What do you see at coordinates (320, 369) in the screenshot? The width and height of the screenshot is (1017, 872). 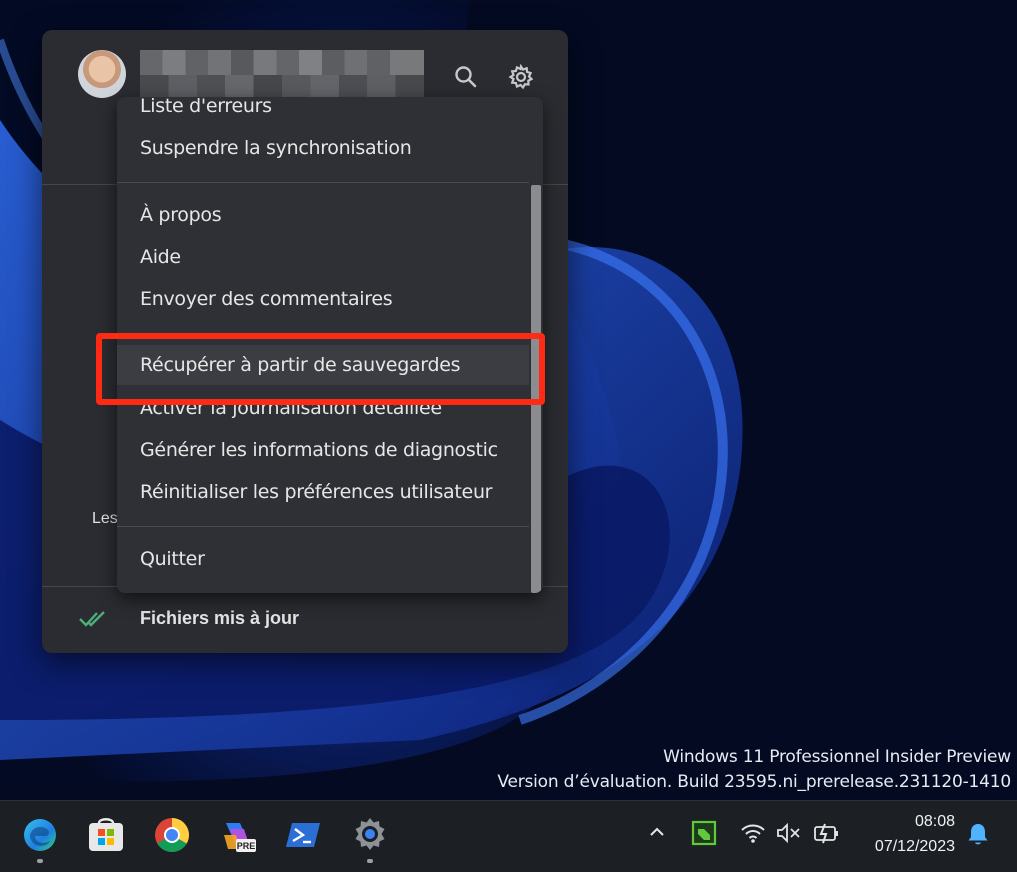 I see `highlight-annotation` at bounding box center [320, 369].